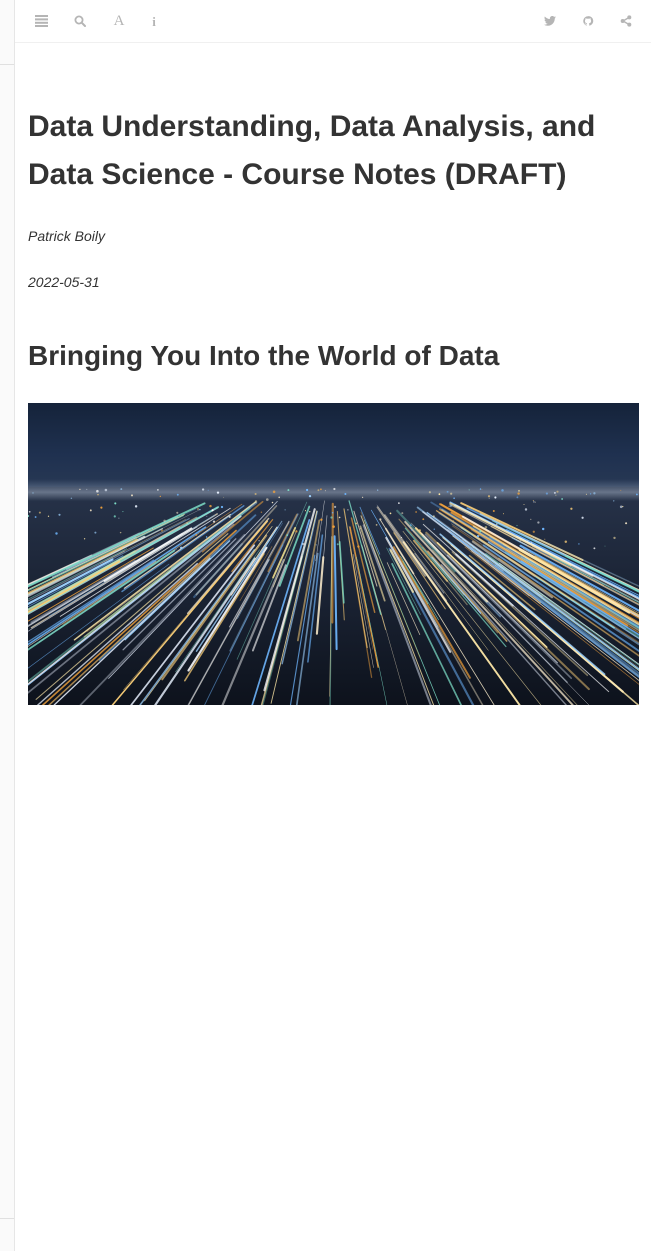 The width and height of the screenshot is (651, 1251). What do you see at coordinates (7, 1218) in the screenshot?
I see `sidebar-divider` at bounding box center [7, 1218].